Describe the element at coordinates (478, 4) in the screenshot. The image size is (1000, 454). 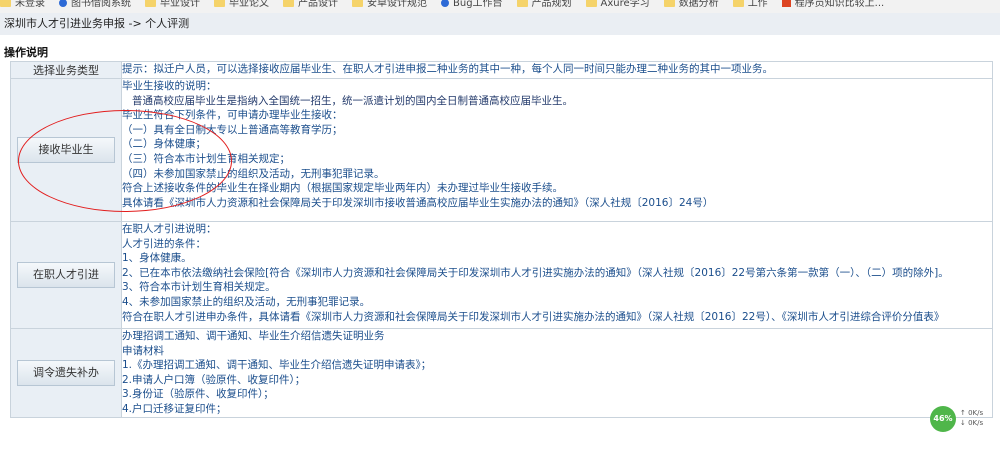
I see `bookmark-label: Bug工作台` at that location.